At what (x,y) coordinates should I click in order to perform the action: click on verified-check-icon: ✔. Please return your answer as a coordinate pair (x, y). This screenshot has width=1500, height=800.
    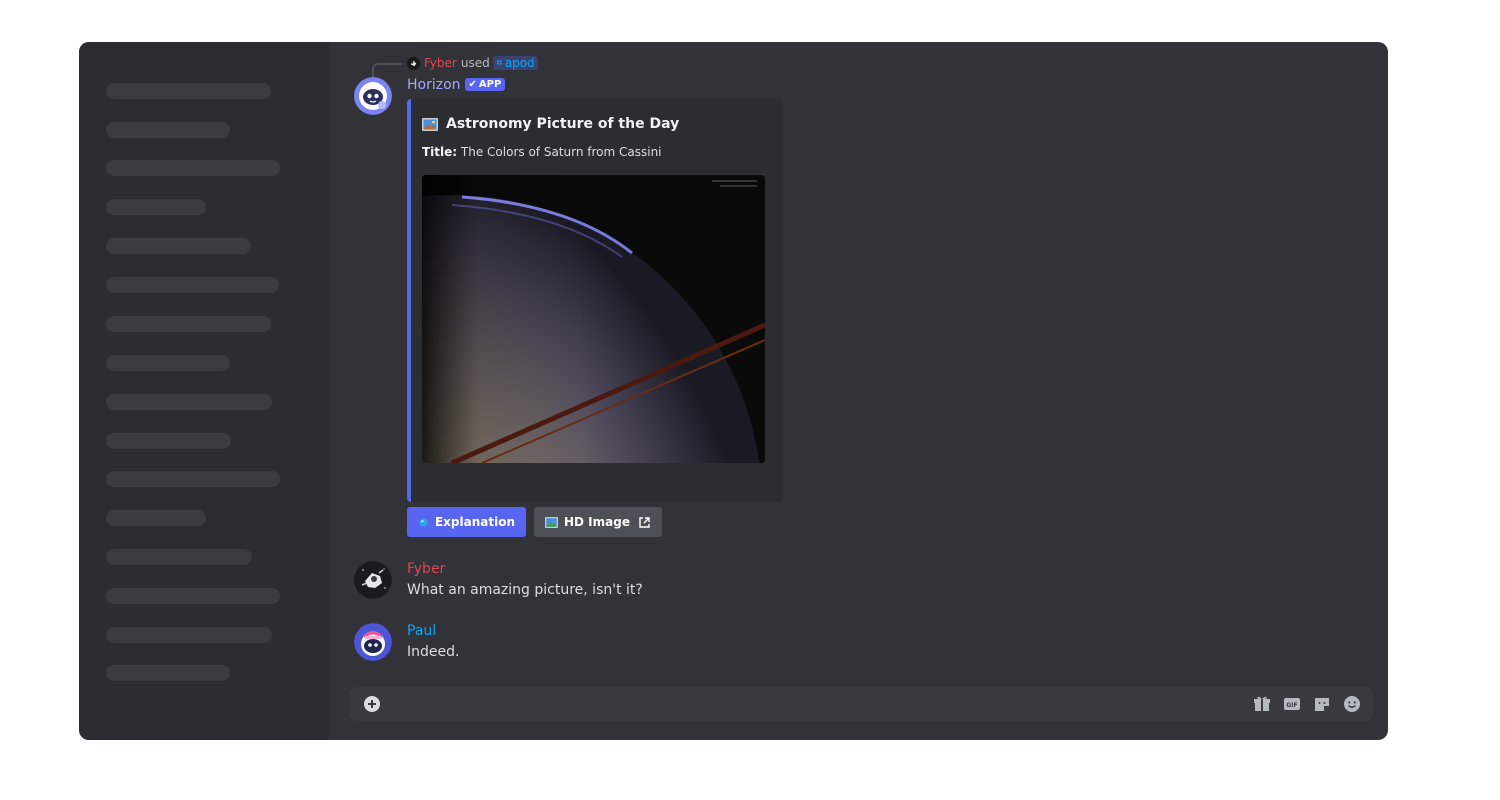
    Looking at the image, I should click on (472, 84).